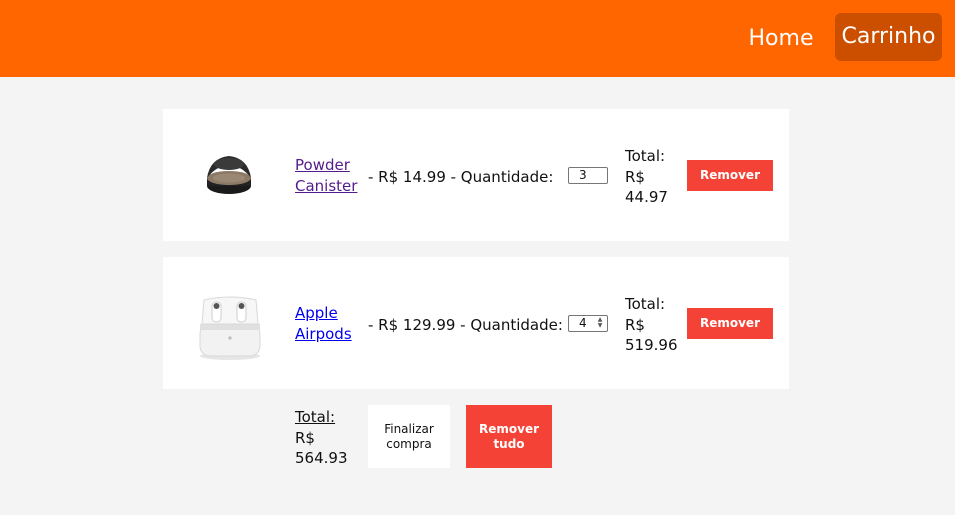 The image size is (955, 515). Describe the element at coordinates (583, 175) in the screenshot. I see `quantity-value: 3` at that location.